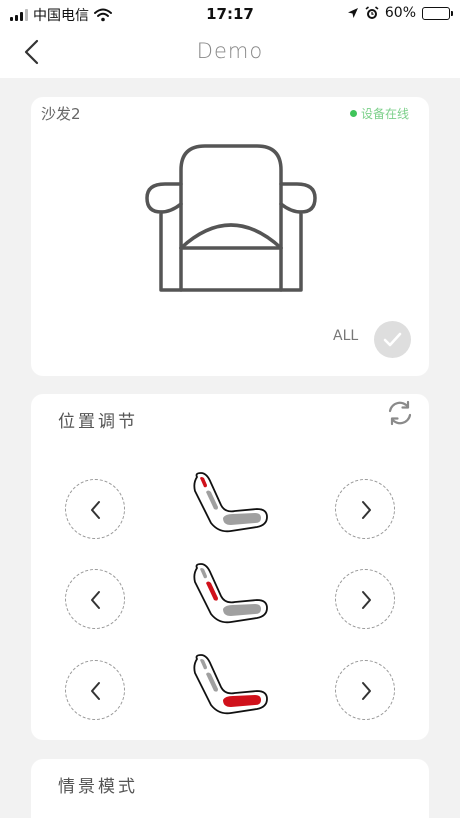 This screenshot has width=460, height=818. I want to click on check-icon, so click(392, 339).